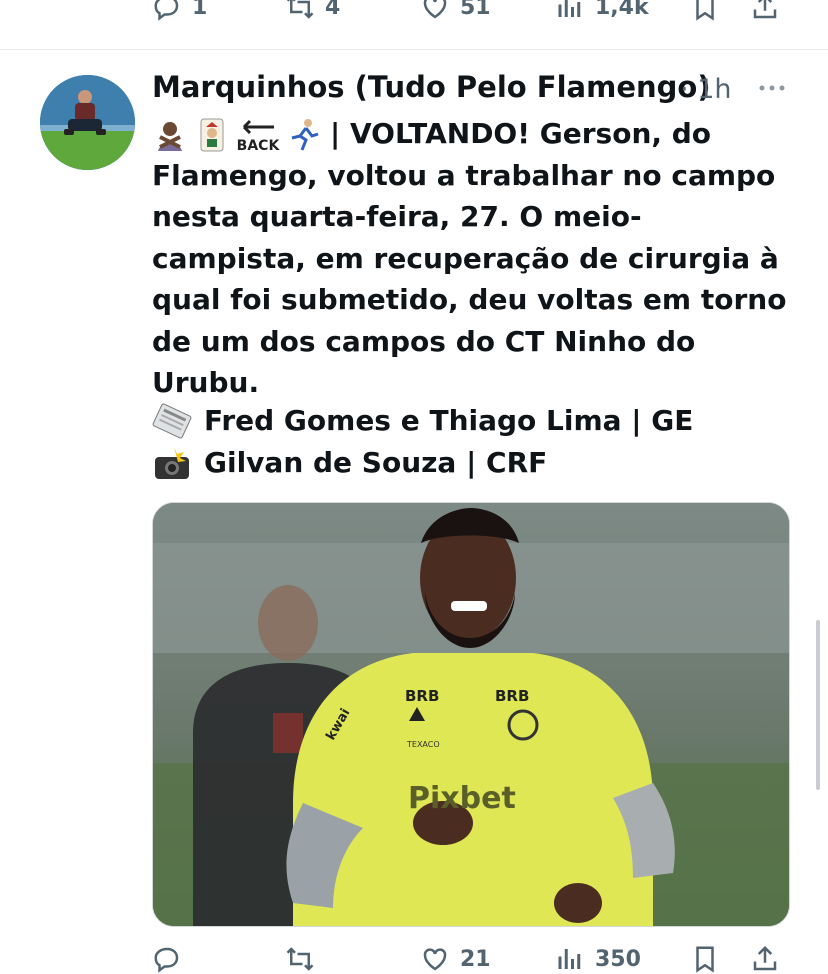 The width and height of the screenshot is (828, 974). Describe the element at coordinates (212, 135) in the screenshot. I see `joker-card-icon` at that location.